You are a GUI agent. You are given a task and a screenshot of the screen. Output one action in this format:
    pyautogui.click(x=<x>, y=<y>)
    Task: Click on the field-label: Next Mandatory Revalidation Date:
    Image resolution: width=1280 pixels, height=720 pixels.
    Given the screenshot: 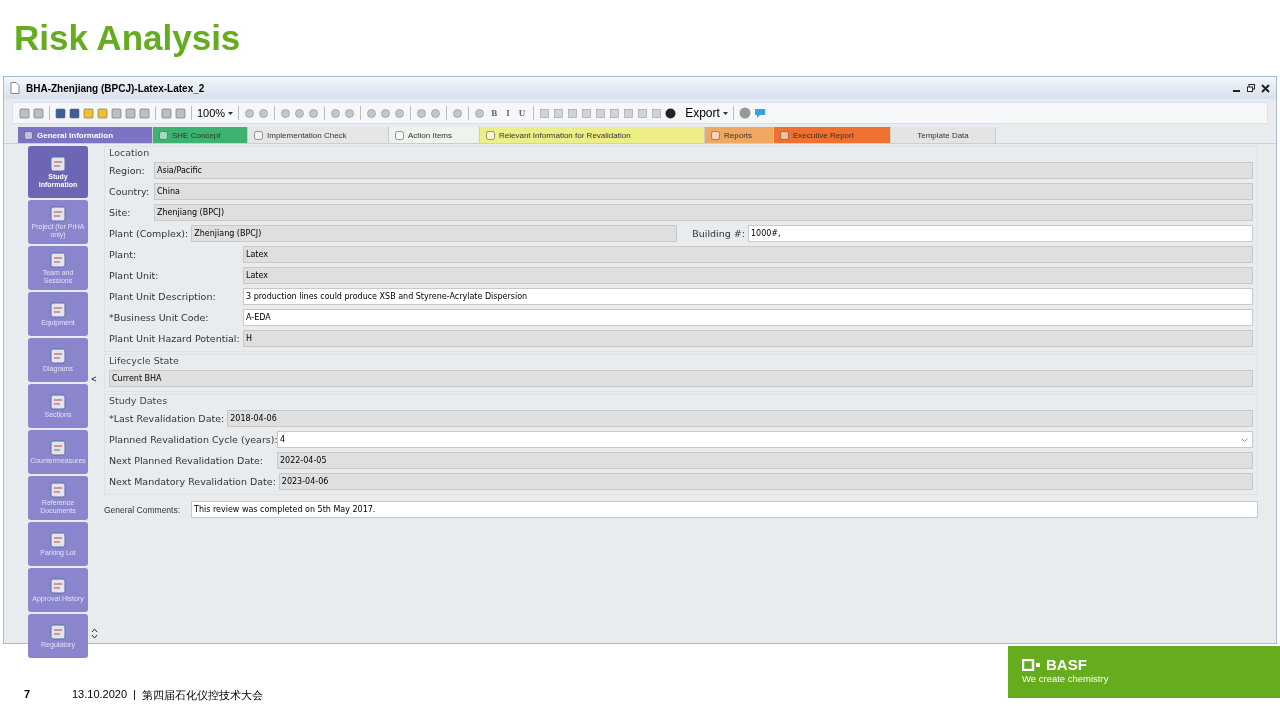 What is the action you would take?
    pyautogui.click(x=192, y=481)
    